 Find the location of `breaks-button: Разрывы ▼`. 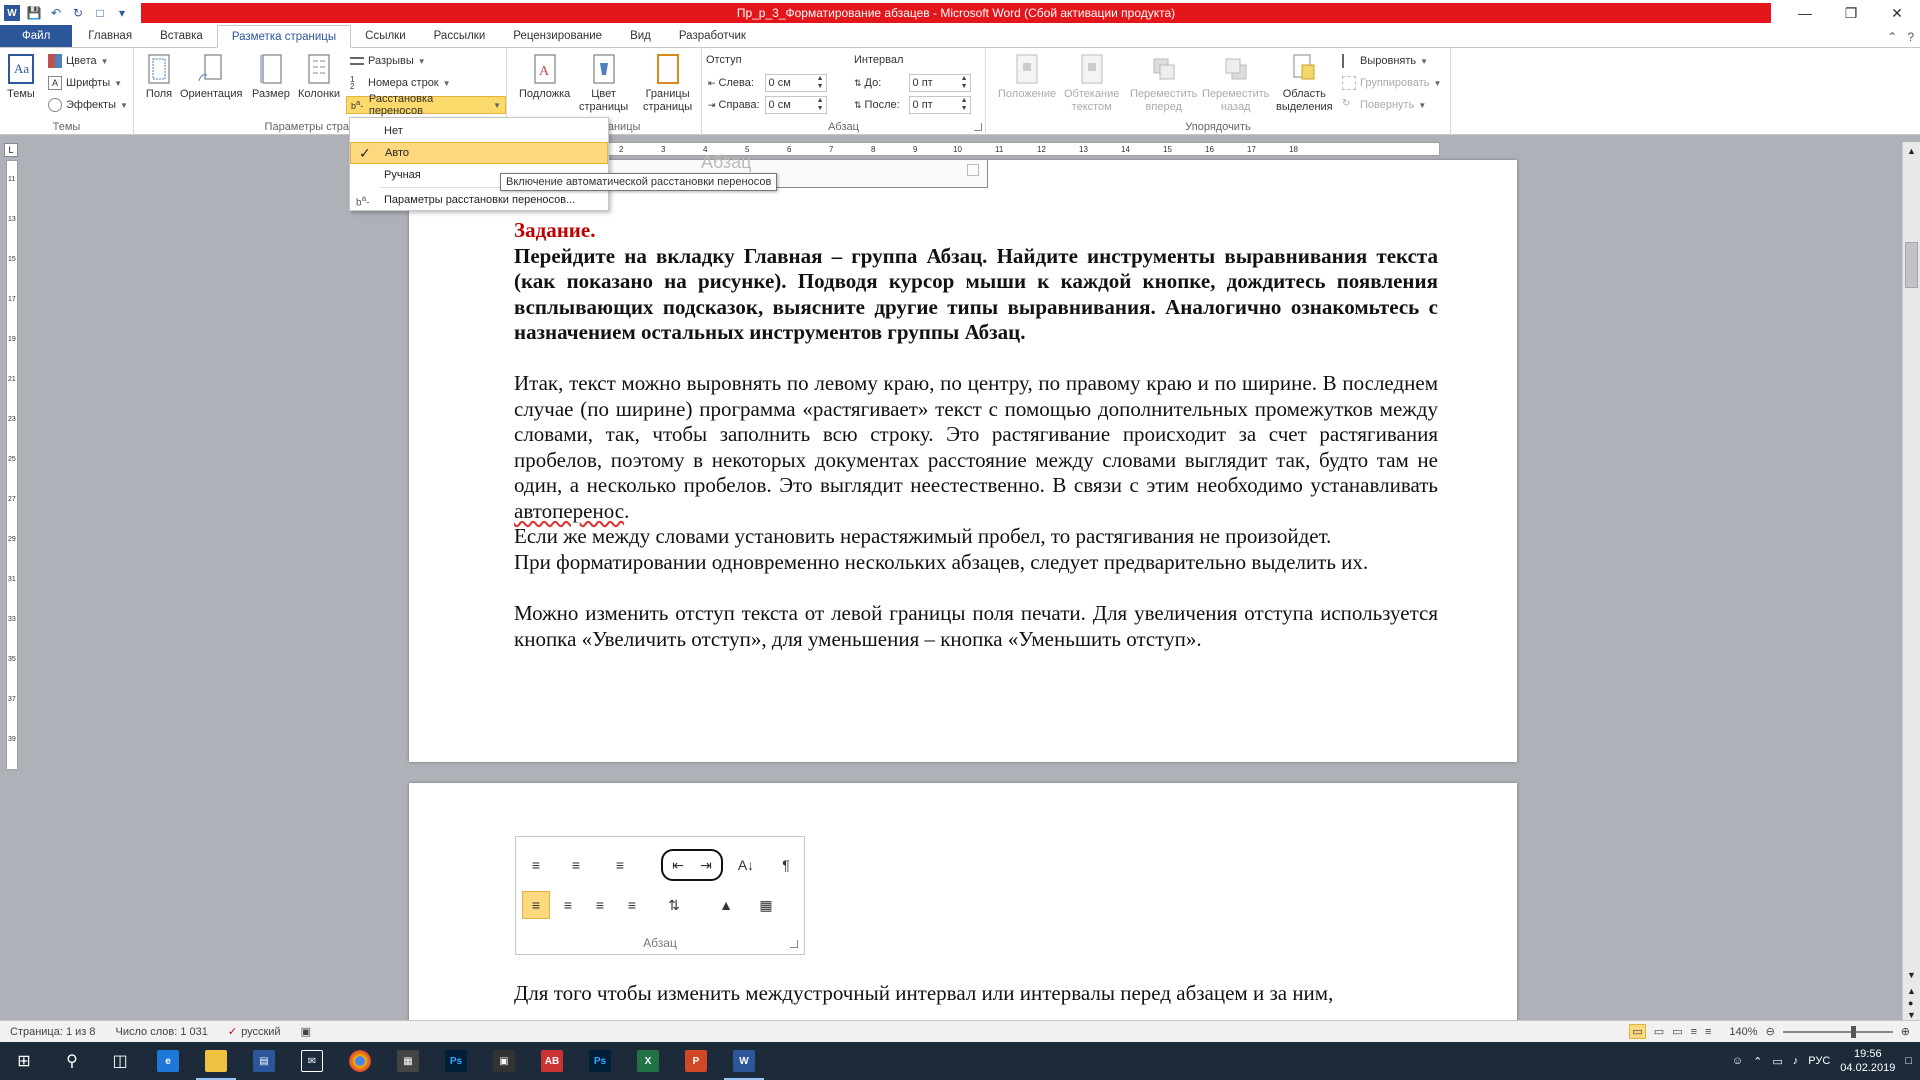

breaks-button: Разрывы ▼ is located at coordinates (388, 61).